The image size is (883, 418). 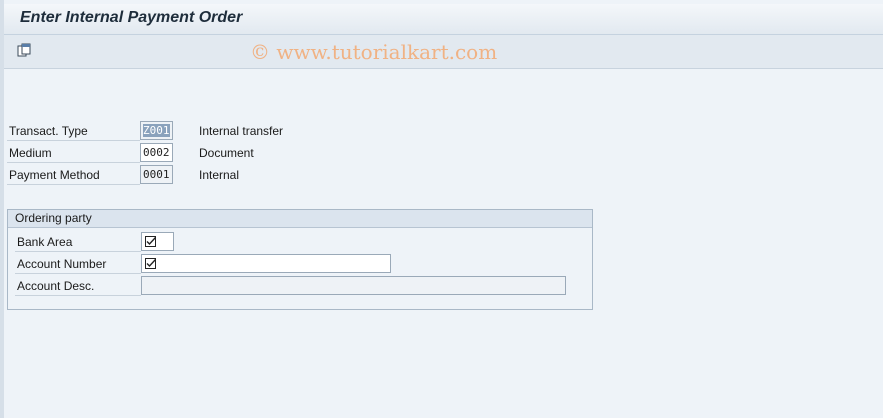 I want to click on title-bar: Enter Internal Payment Order, so click(x=443, y=19).